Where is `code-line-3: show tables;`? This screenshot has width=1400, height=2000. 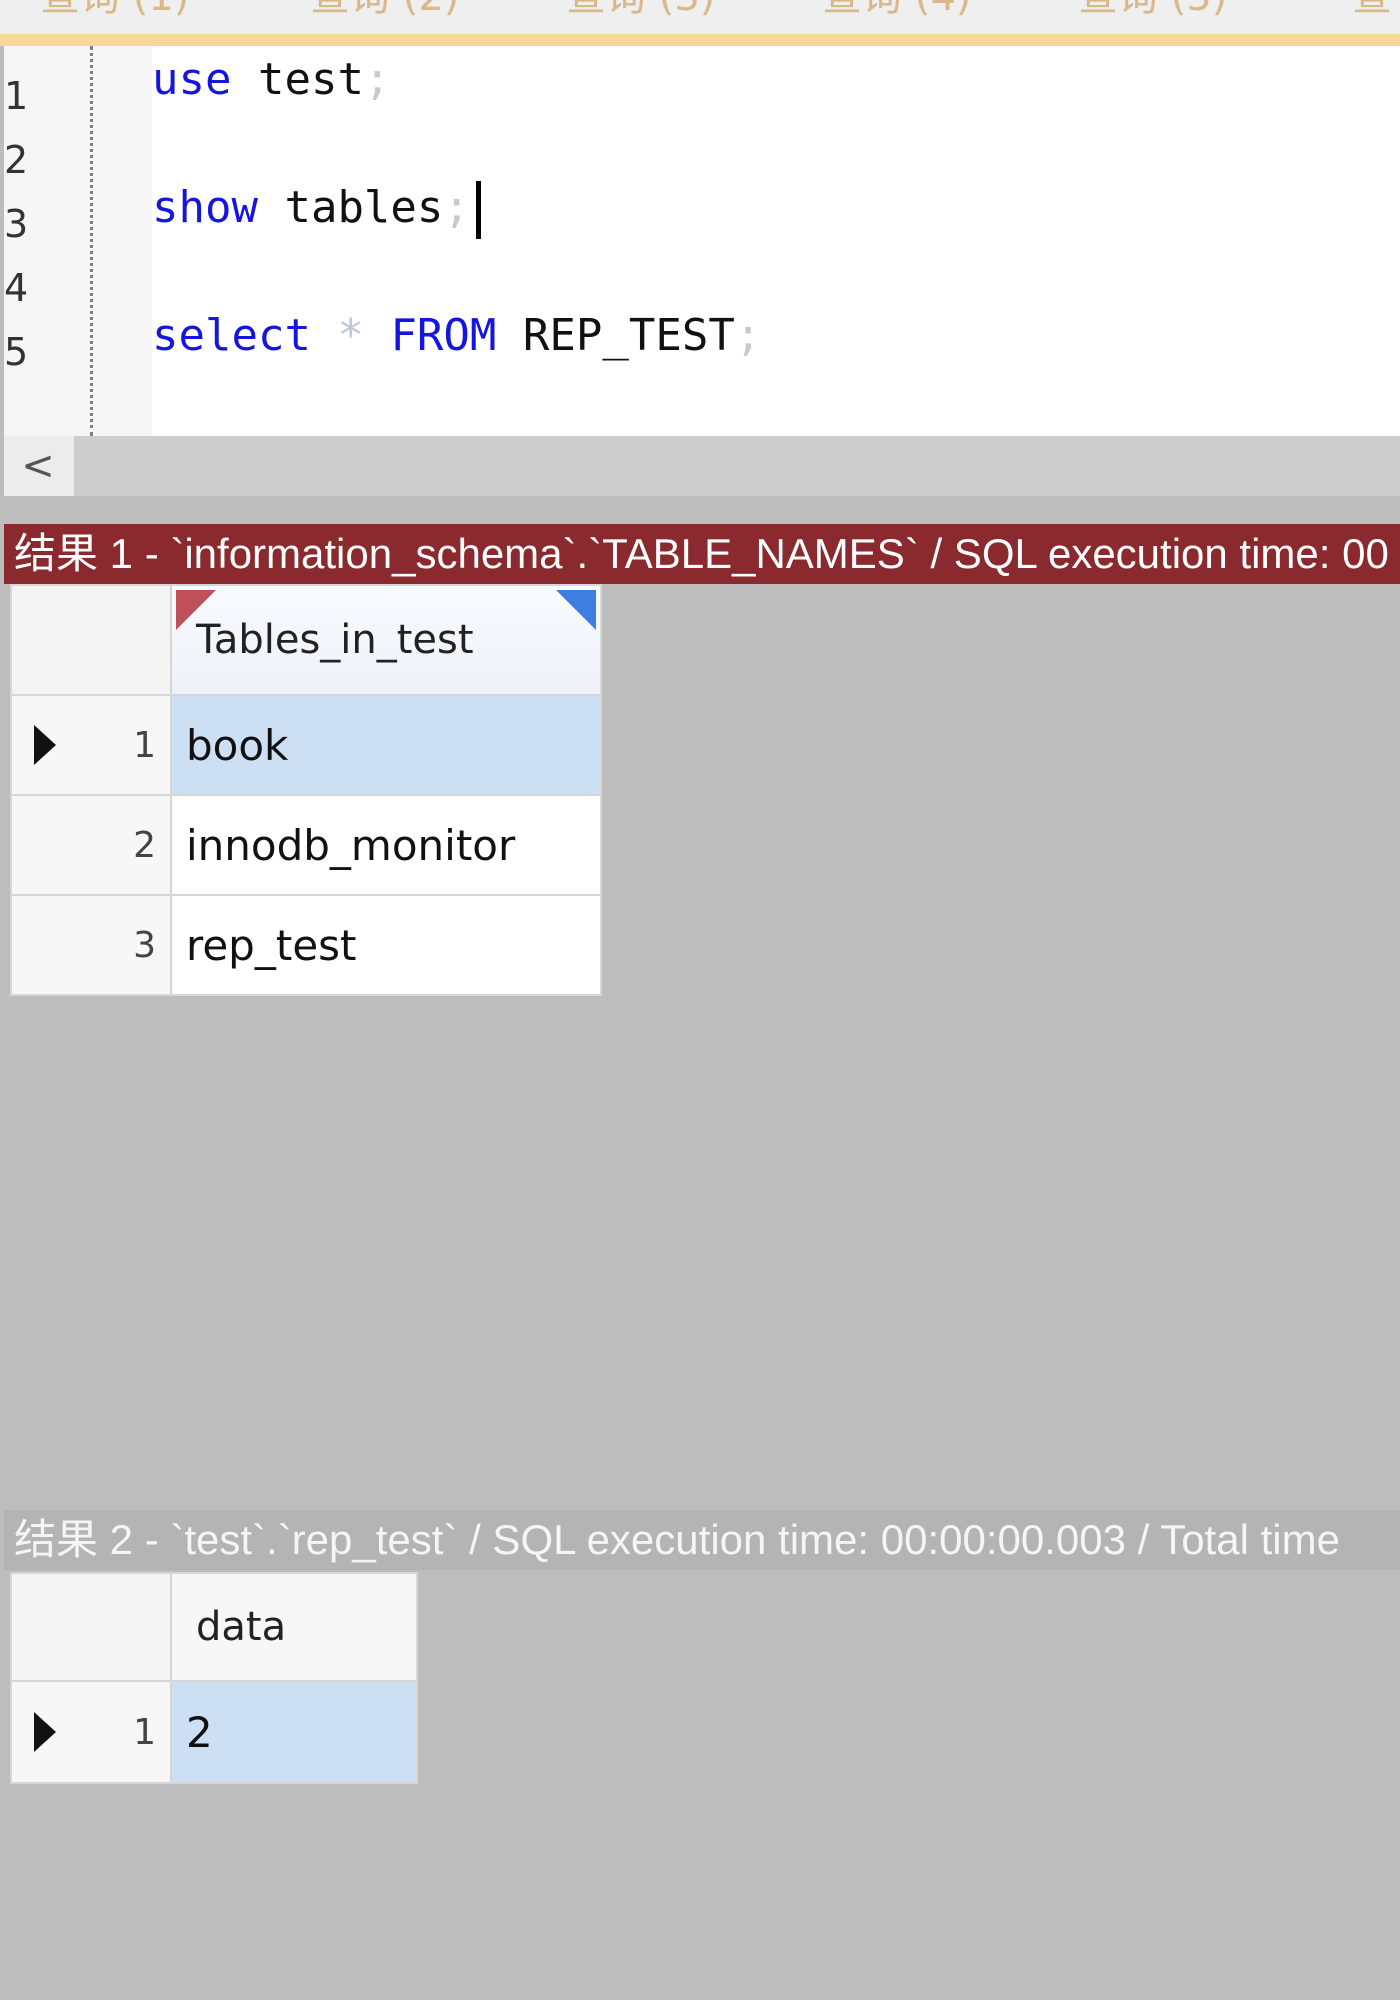 code-line-3: show tables; is located at coordinates (316, 208).